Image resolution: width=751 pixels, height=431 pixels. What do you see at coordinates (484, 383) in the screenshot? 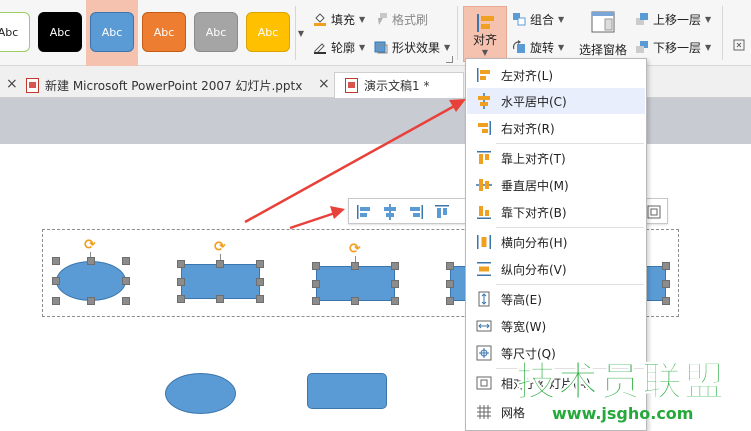
I see `relative-to-slide-icon` at bounding box center [484, 383].